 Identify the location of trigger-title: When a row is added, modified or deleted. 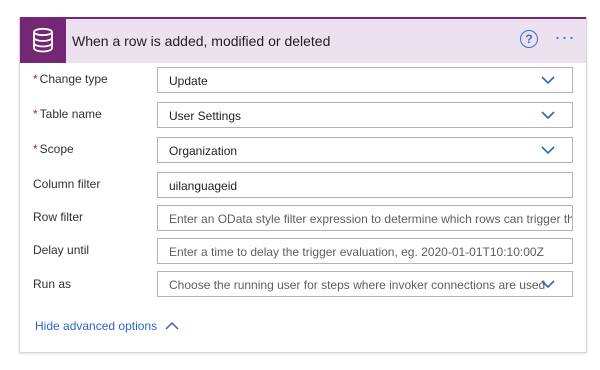
(201, 41).